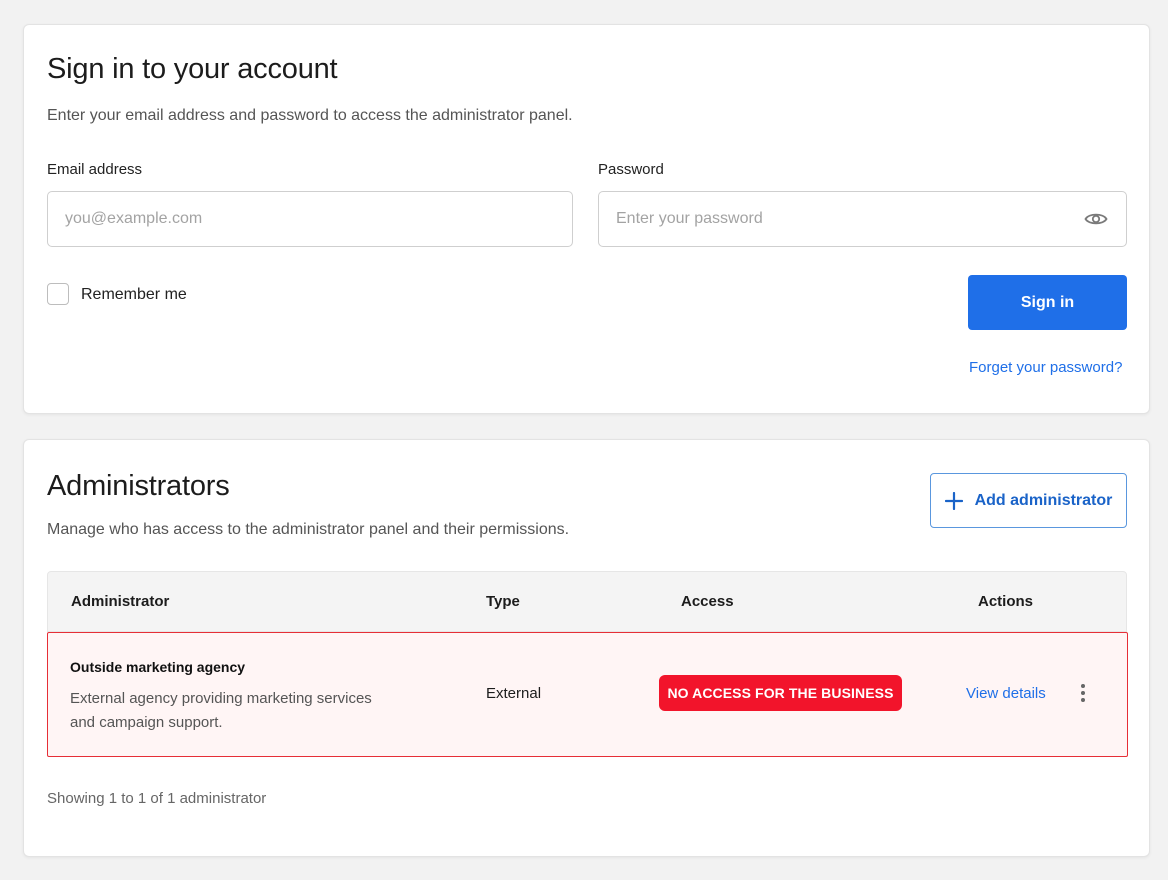 This screenshot has width=1168, height=880. I want to click on kebab-menu-icon, so click(1083, 693).